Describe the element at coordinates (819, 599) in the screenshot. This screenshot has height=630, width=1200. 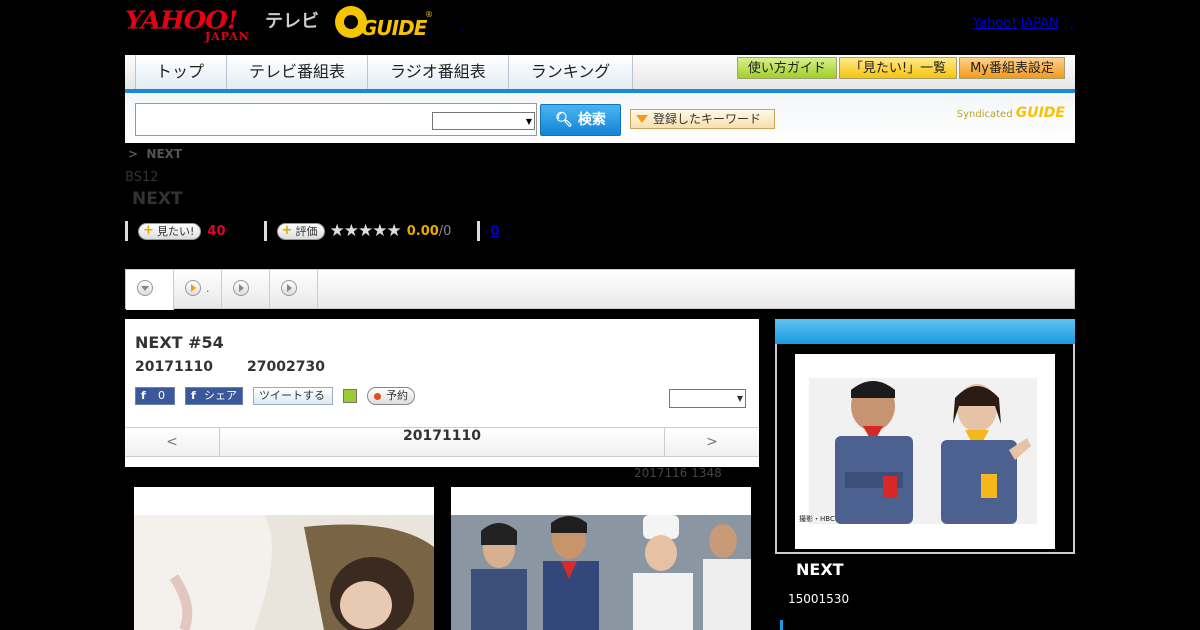
I see `sidebar-program-time: 15001530` at that location.